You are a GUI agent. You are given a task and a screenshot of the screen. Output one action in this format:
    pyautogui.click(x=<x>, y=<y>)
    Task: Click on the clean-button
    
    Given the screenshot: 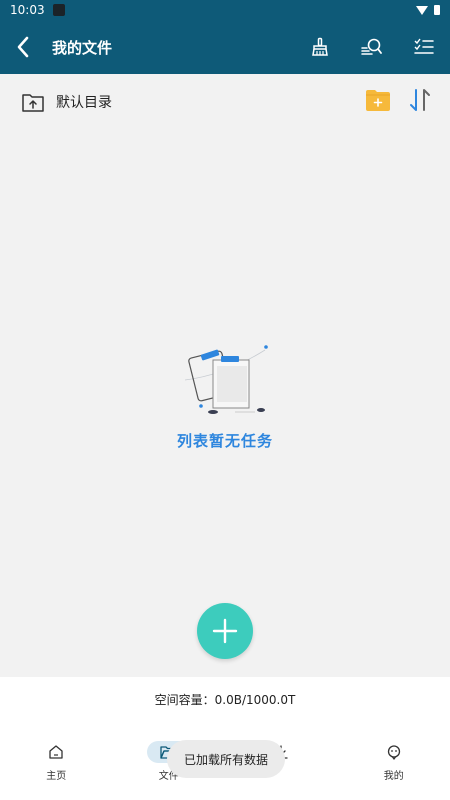 What is the action you would take?
    pyautogui.click(x=320, y=47)
    